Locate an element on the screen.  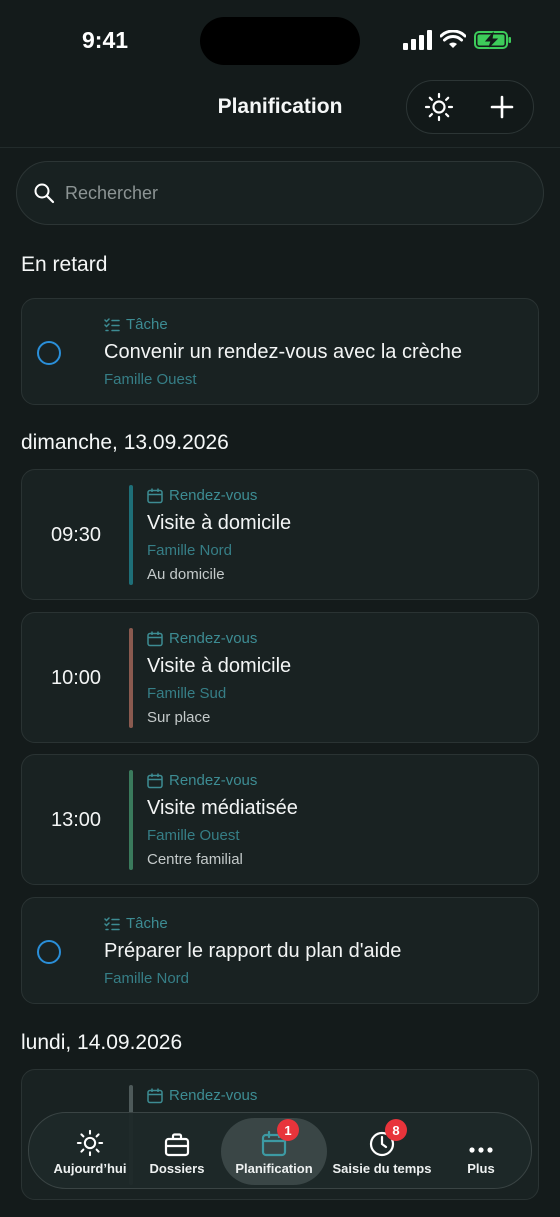
more-icon is located at coordinates (481, 1150).